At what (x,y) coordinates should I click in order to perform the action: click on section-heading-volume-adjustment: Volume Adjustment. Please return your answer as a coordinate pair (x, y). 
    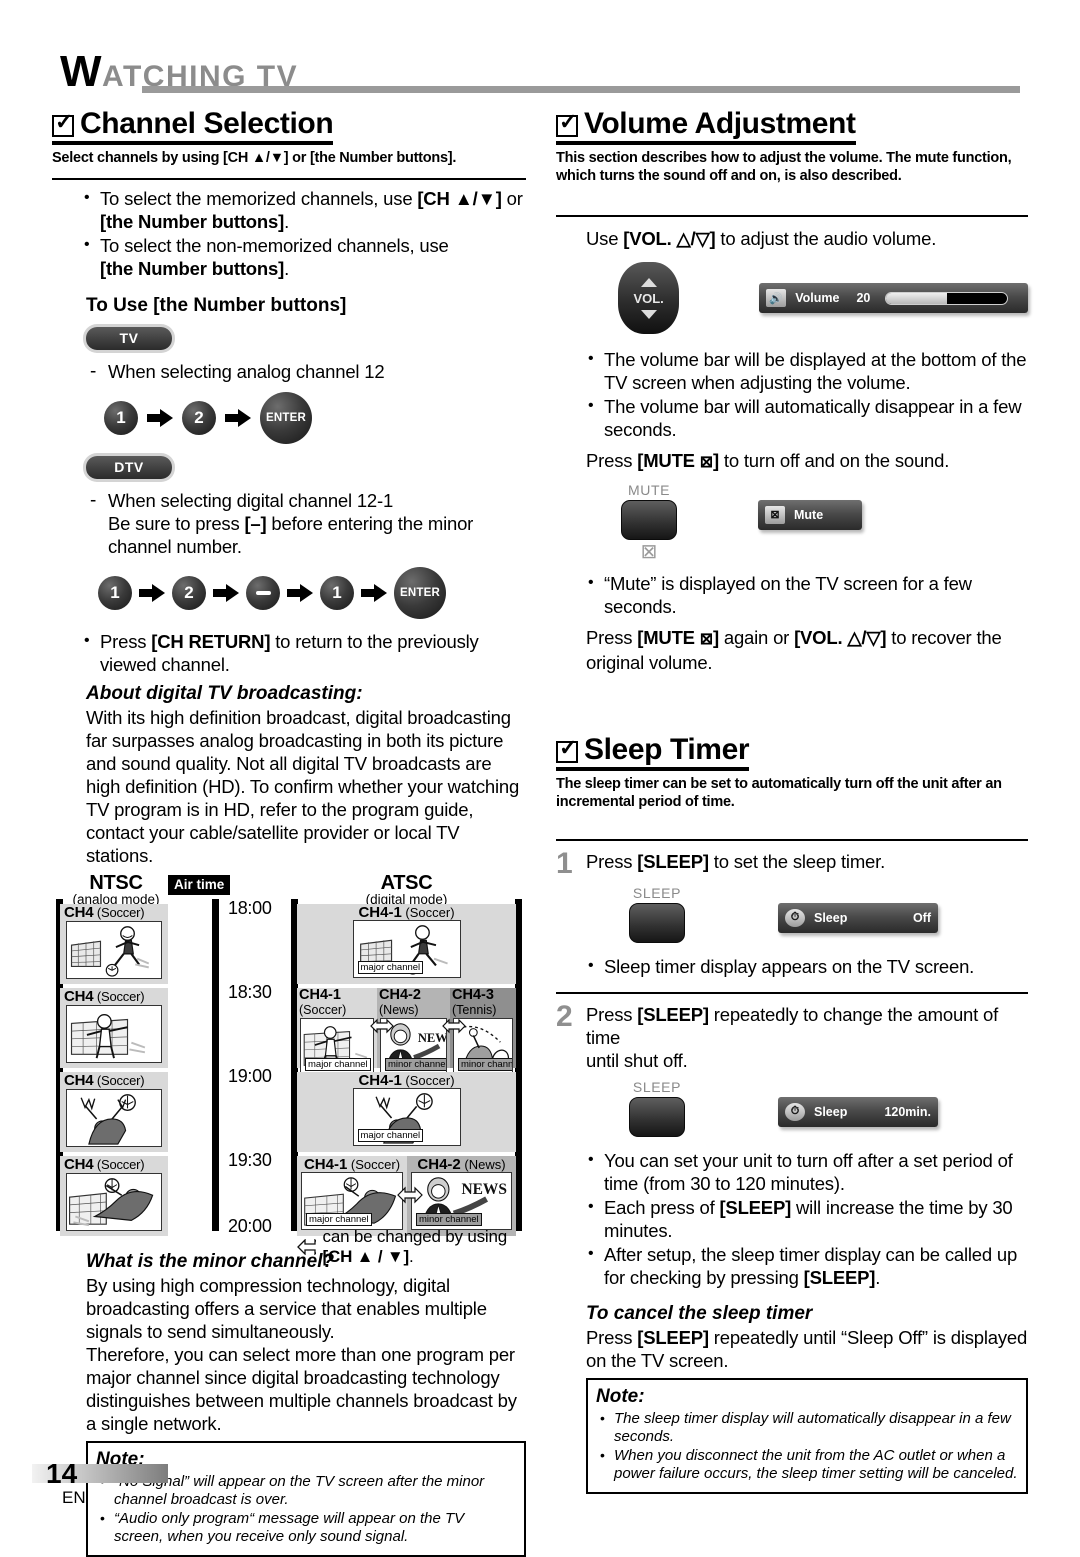
    Looking at the image, I should click on (706, 126).